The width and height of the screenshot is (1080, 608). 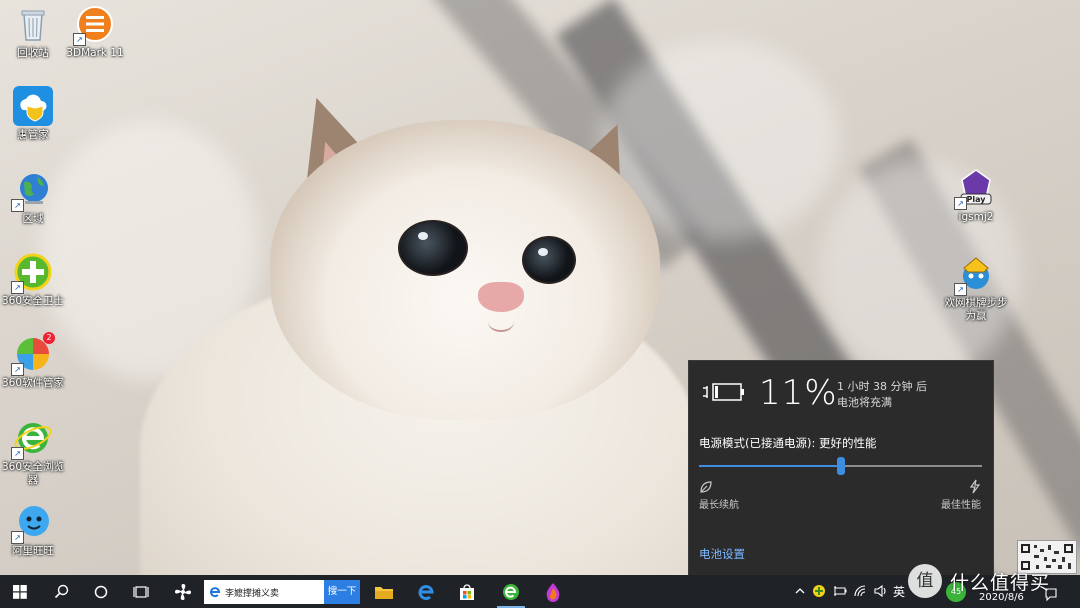 I want to click on taskbar-file-explorer, so click(x=384, y=591).